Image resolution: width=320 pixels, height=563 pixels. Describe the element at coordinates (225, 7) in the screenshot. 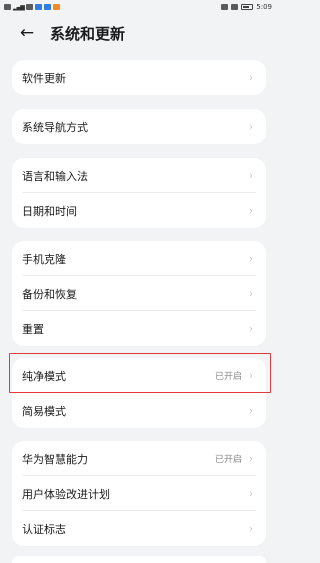

I see `vibrate-icon` at that location.